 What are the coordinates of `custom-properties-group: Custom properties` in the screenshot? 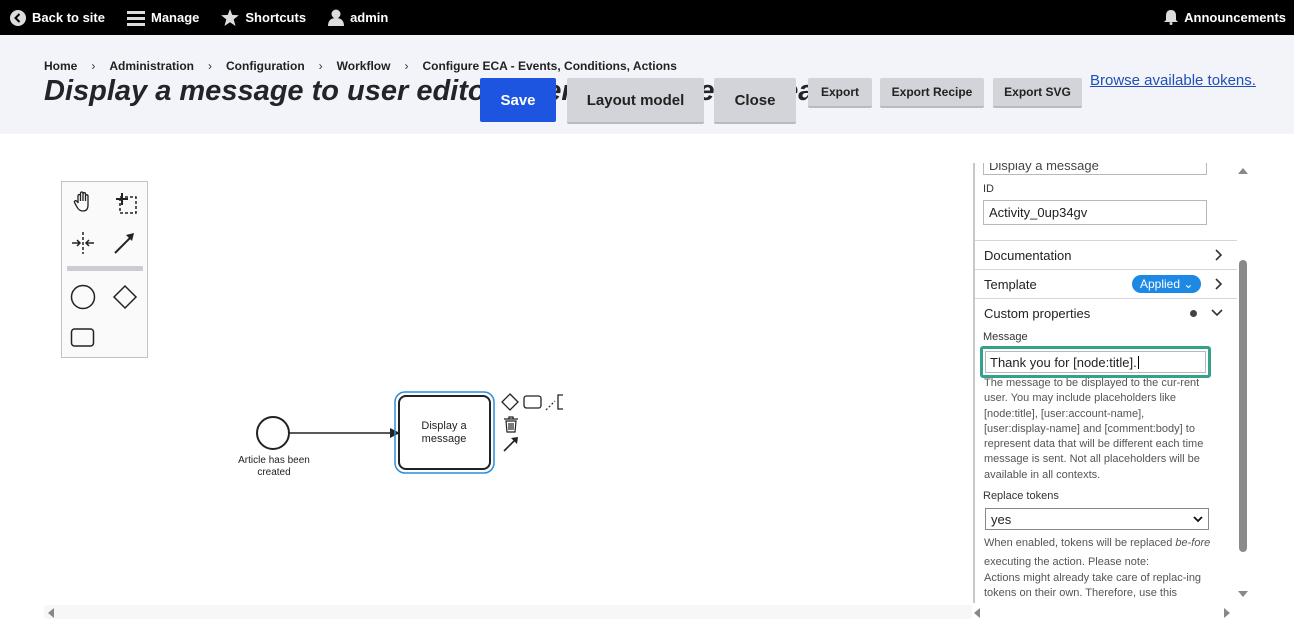 It's located at (1106, 312).